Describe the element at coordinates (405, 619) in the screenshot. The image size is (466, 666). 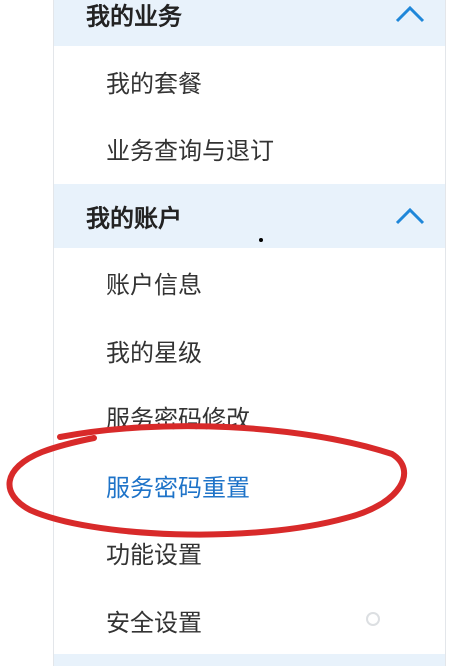
I see `watermark-logo` at that location.